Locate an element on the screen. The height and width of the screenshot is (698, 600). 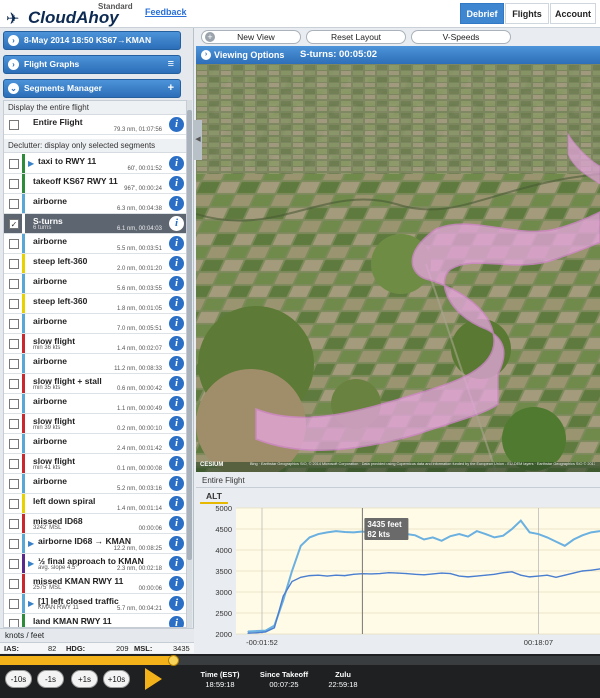
segment-row: airborne 2.4 nm, 00:01:42 i is located at coordinates (95, 444).